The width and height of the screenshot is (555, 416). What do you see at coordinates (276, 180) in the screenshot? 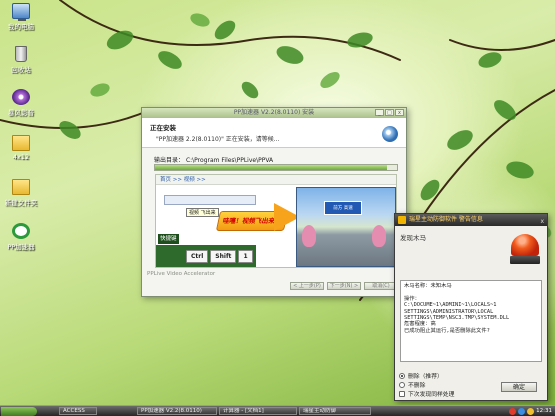
I see `banner-address-bar: 首页 >> 视频 >>` at bounding box center [276, 180].